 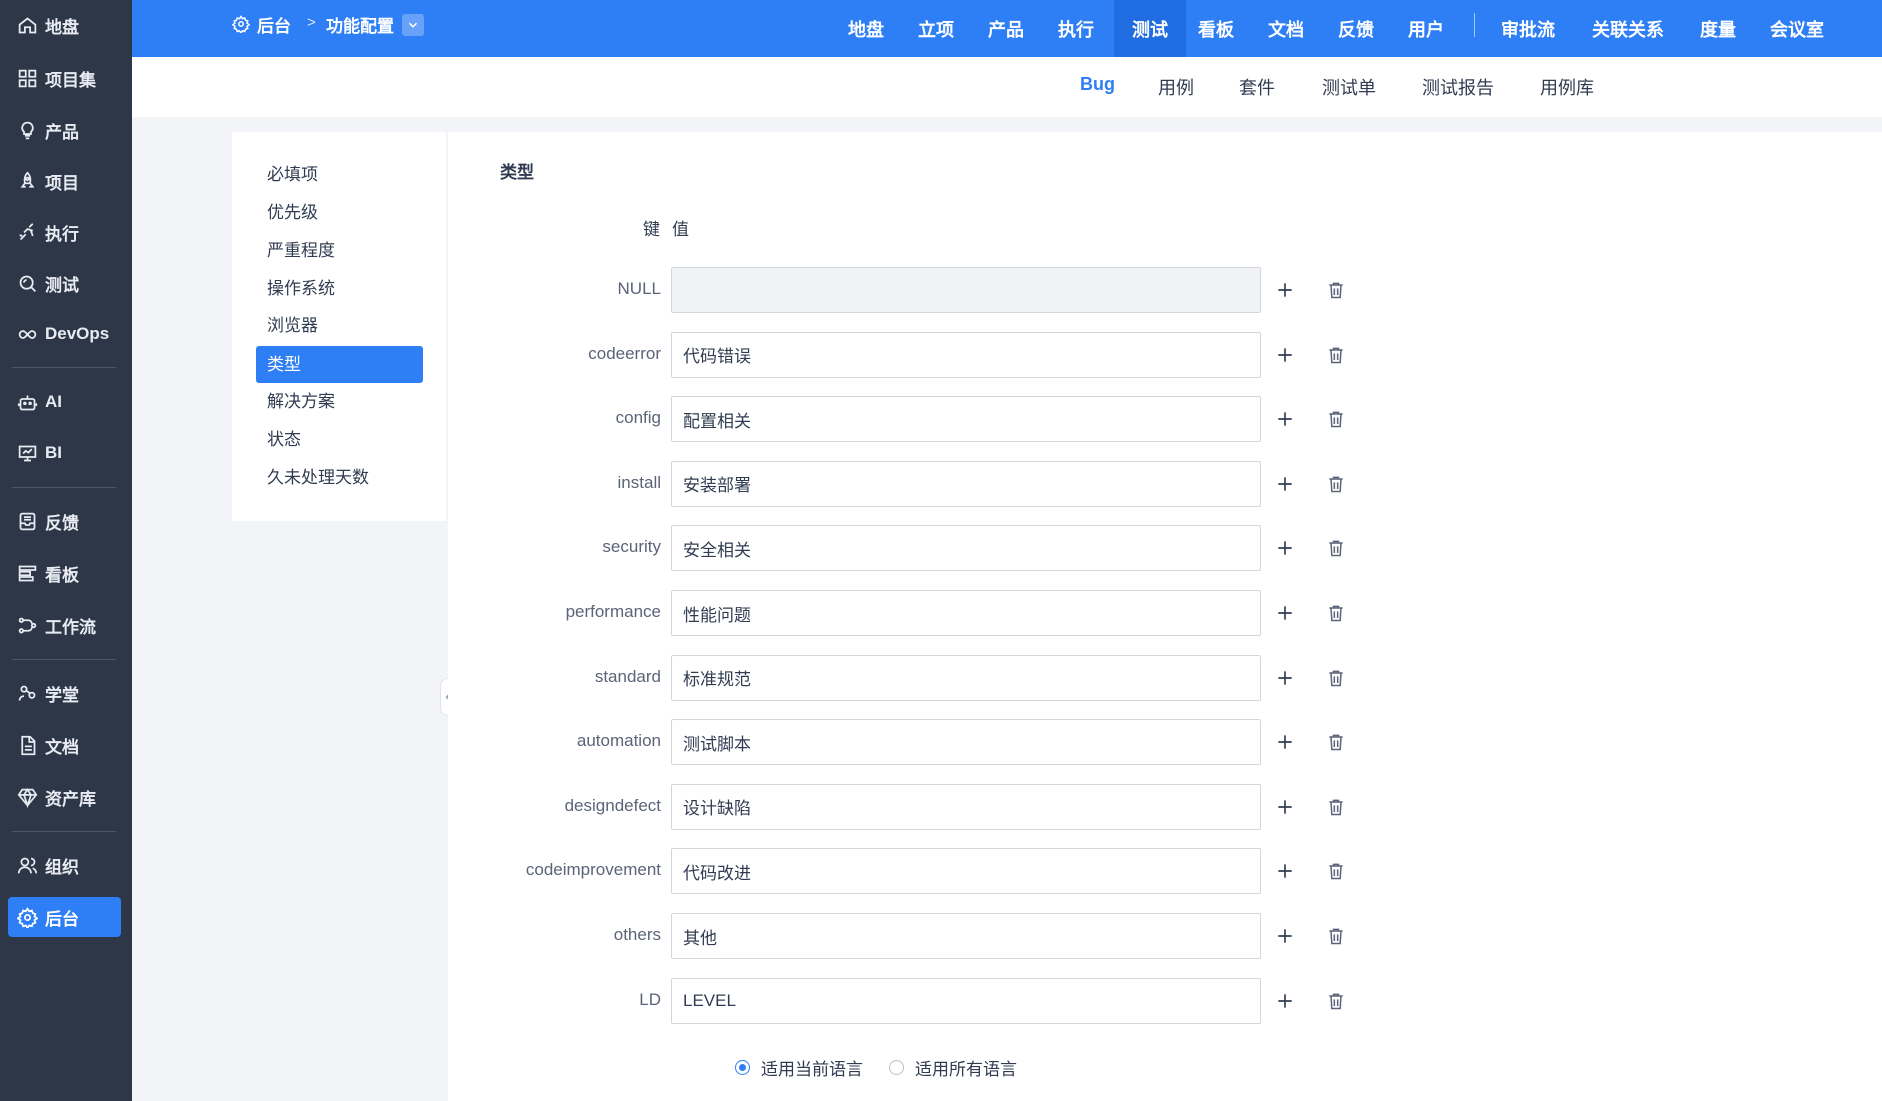 I want to click on topnav-doc: 文档, so click(x=1286, y=28).